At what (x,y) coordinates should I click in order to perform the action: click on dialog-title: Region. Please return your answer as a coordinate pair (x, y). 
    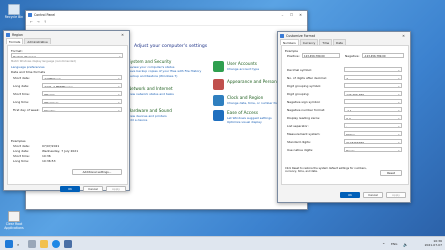
    Looking at the image, I should click on (17, 35).